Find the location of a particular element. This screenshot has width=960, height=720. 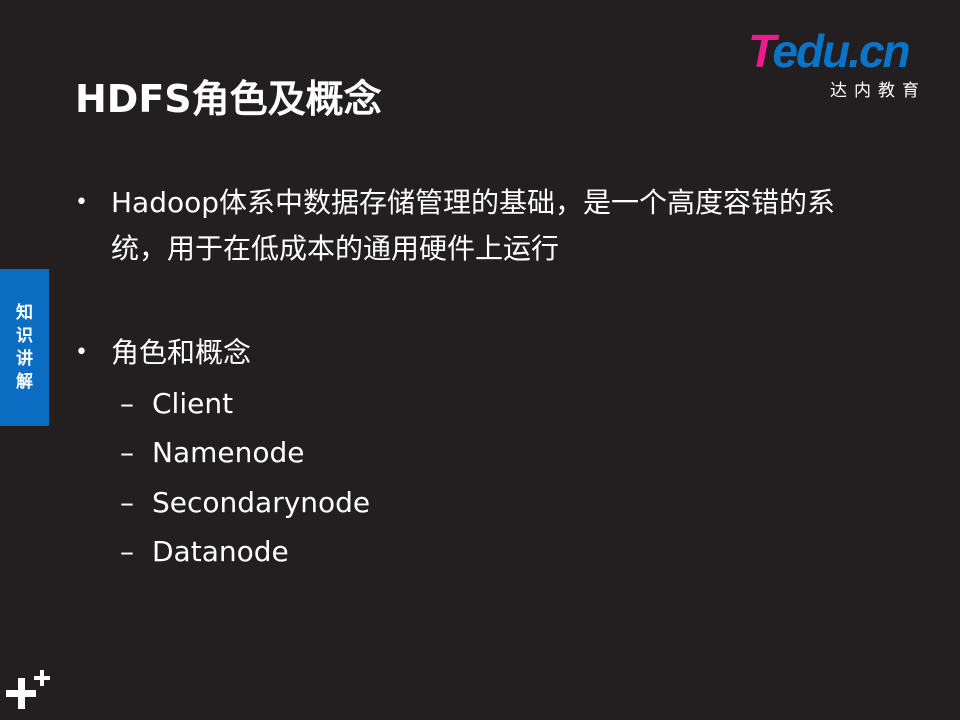

logo-t: T is located at coordinates (761, 51).